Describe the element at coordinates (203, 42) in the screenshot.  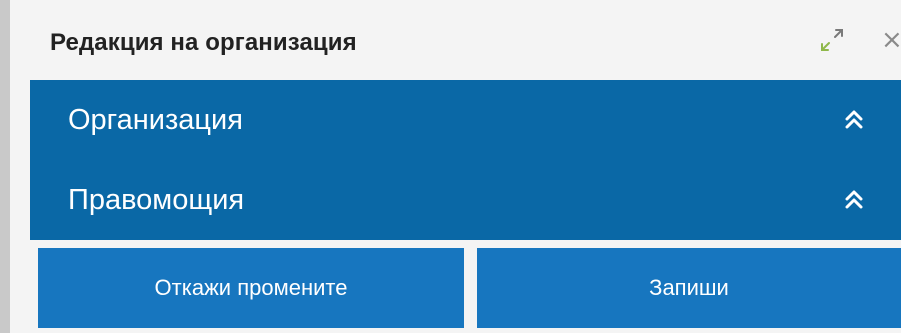
I see `dialog-title: Редакция на организация` at that location.